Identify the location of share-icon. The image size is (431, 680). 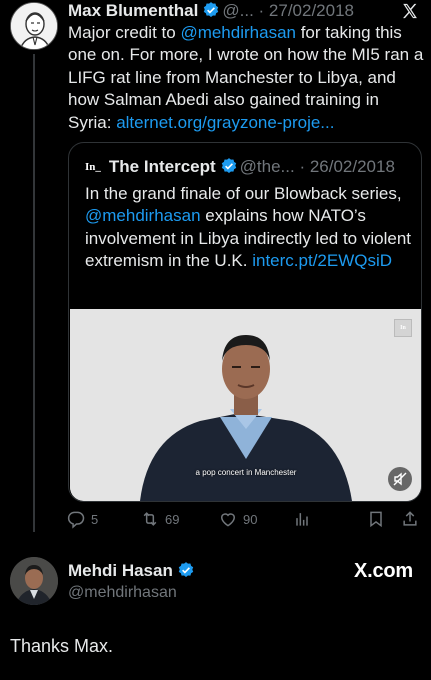
(410, 518).